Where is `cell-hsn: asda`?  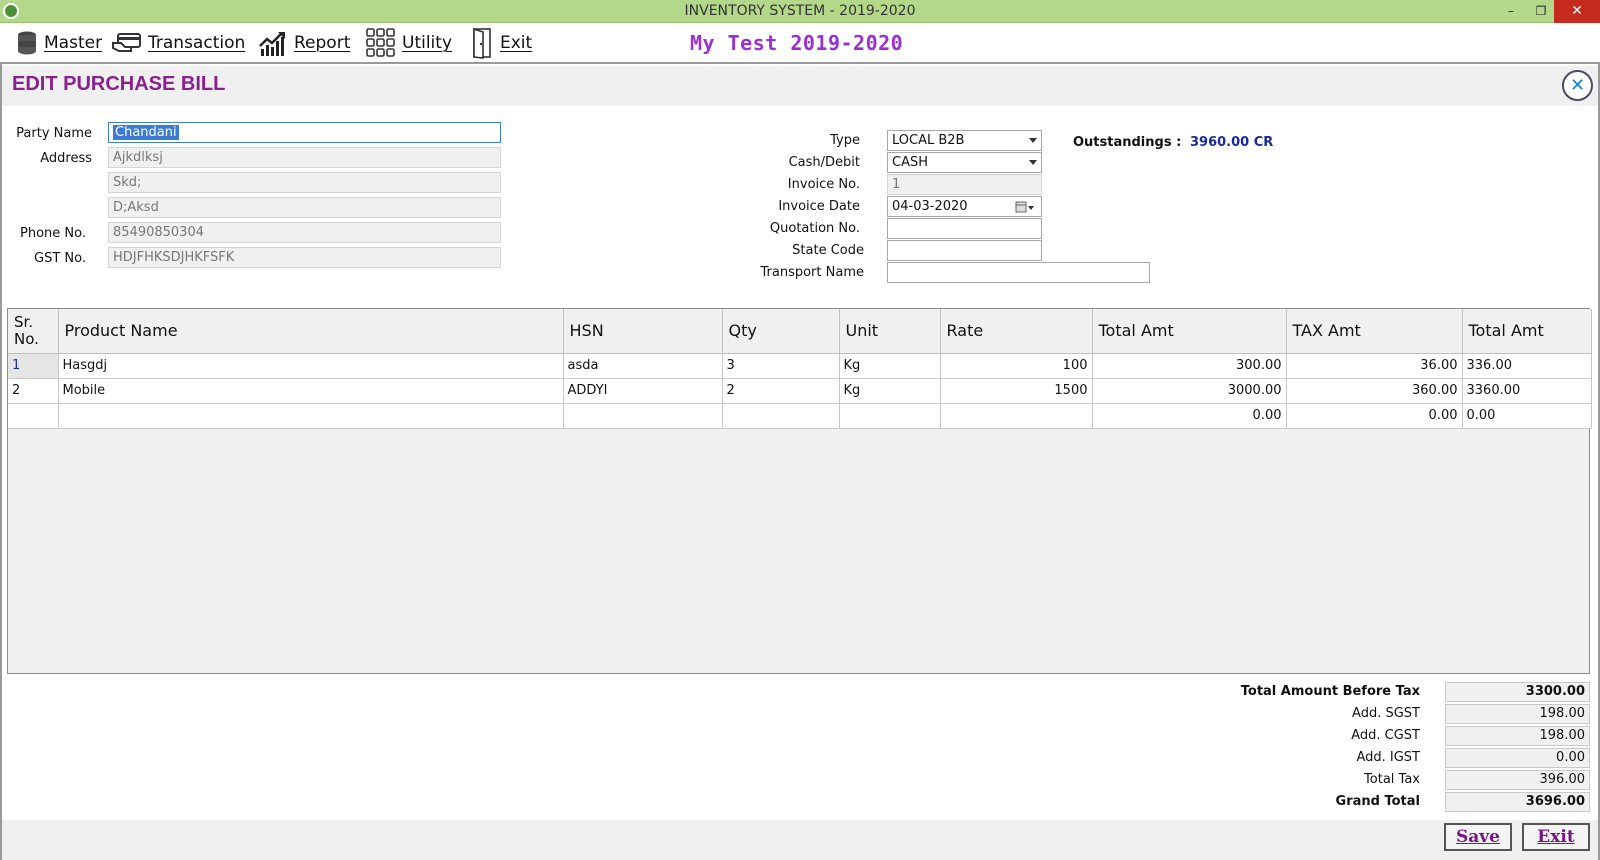 cell-hsn: asda is located at coordinates (643, 366).